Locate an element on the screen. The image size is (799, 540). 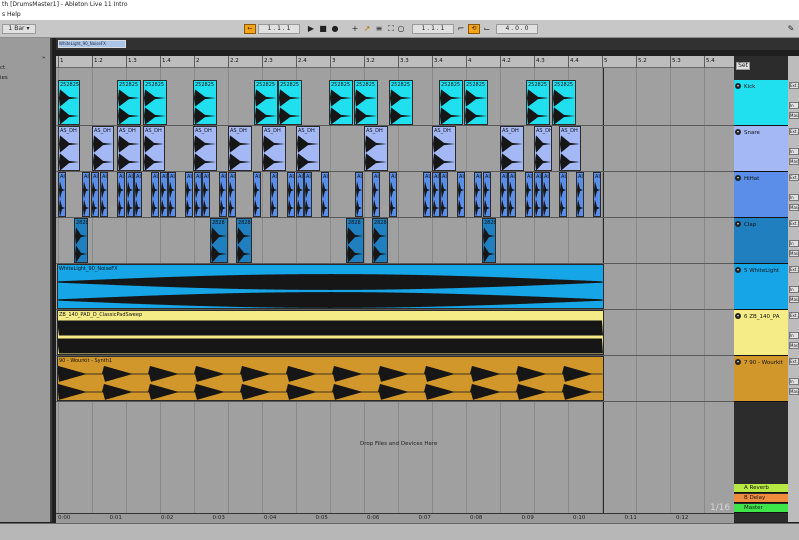
record-icon: ● is located at coordinates (335, 29).